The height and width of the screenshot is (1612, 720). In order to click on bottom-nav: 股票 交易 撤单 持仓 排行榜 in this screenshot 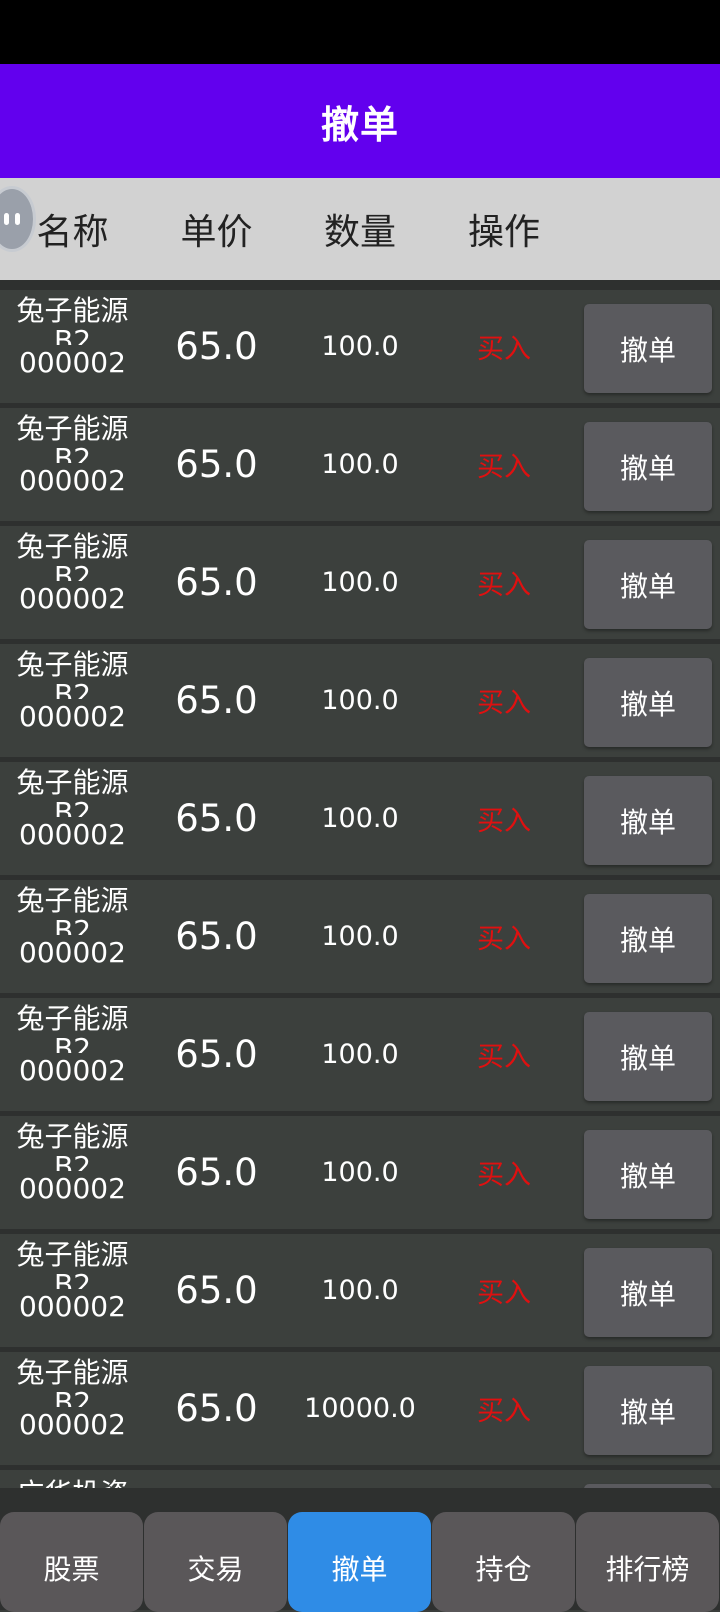, I will do `click(360, 1550)`.